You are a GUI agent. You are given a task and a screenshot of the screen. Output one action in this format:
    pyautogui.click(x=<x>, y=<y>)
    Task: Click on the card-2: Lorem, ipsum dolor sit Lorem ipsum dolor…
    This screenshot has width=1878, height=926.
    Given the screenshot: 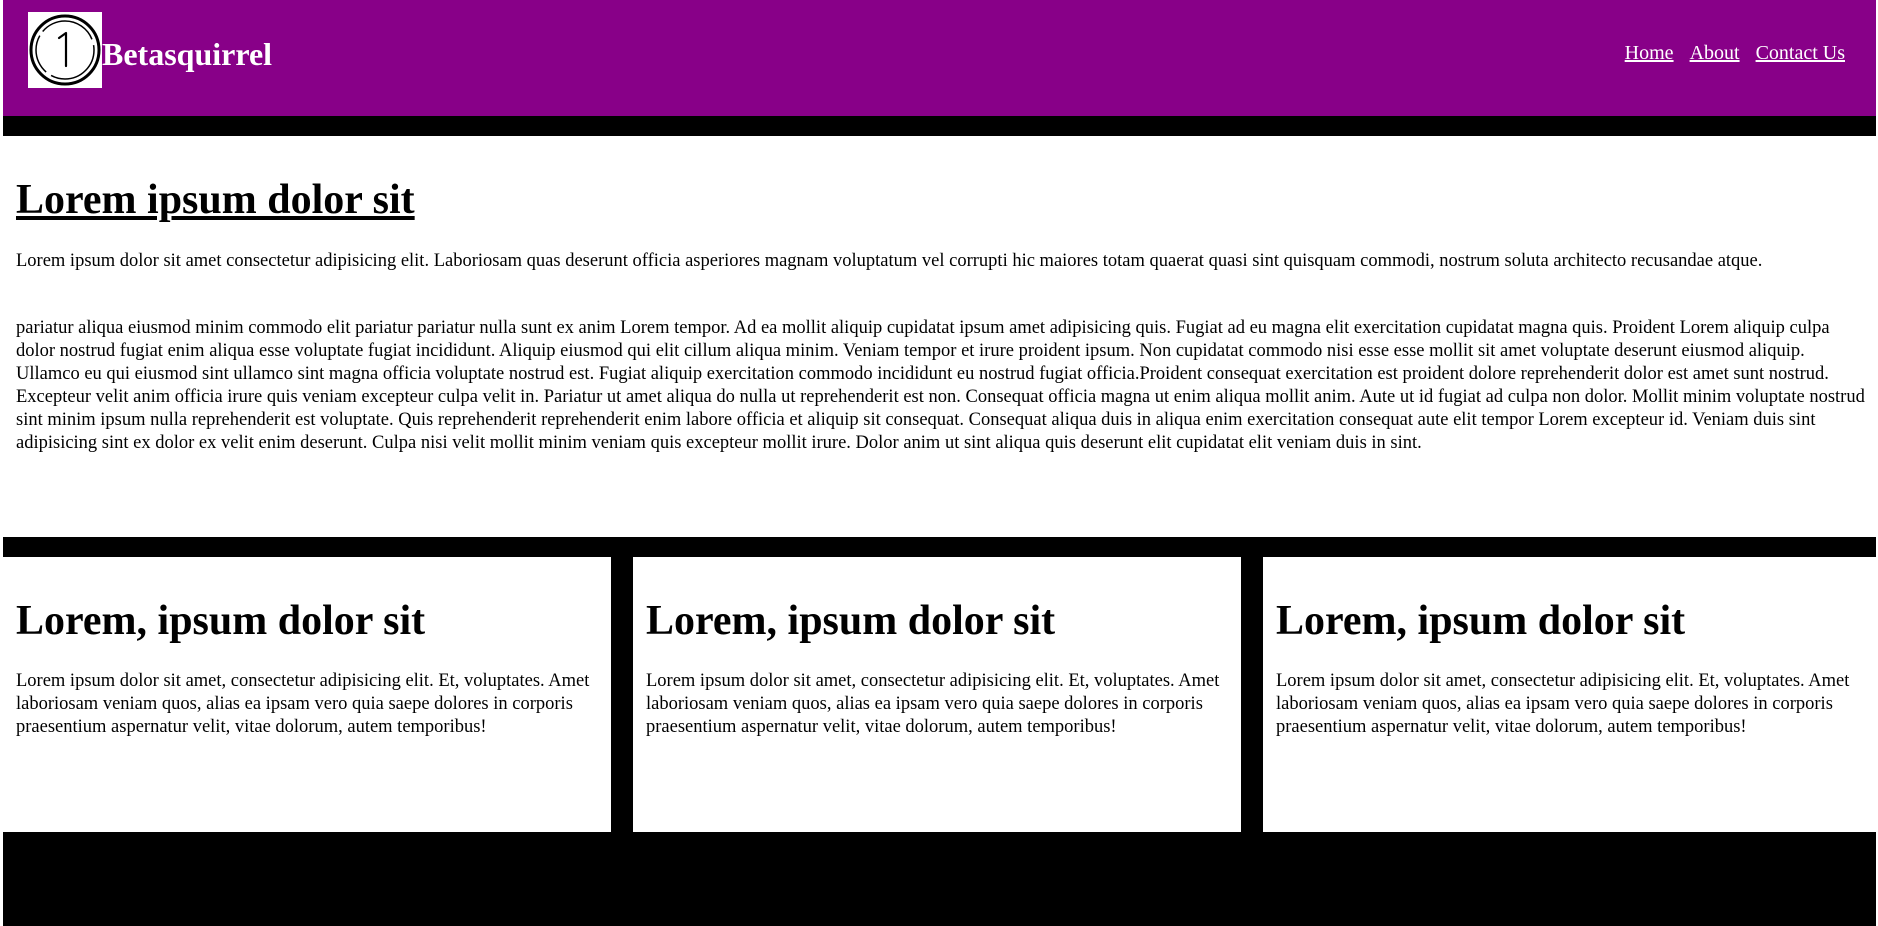 What is the action you would take?
    pyautogui.click(x=937, y=694)
    